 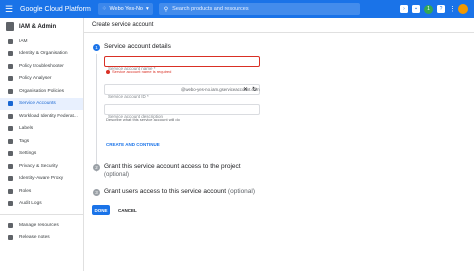 I want to click on folder-icon, so click(x=10, y=225).